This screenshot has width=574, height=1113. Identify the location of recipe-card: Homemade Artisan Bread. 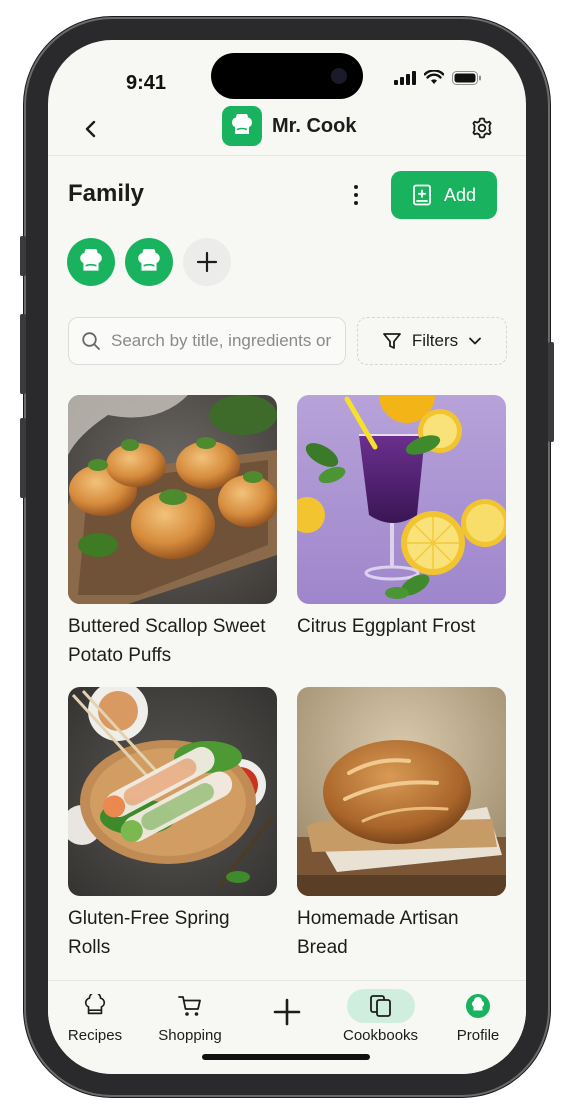
(401, 824).